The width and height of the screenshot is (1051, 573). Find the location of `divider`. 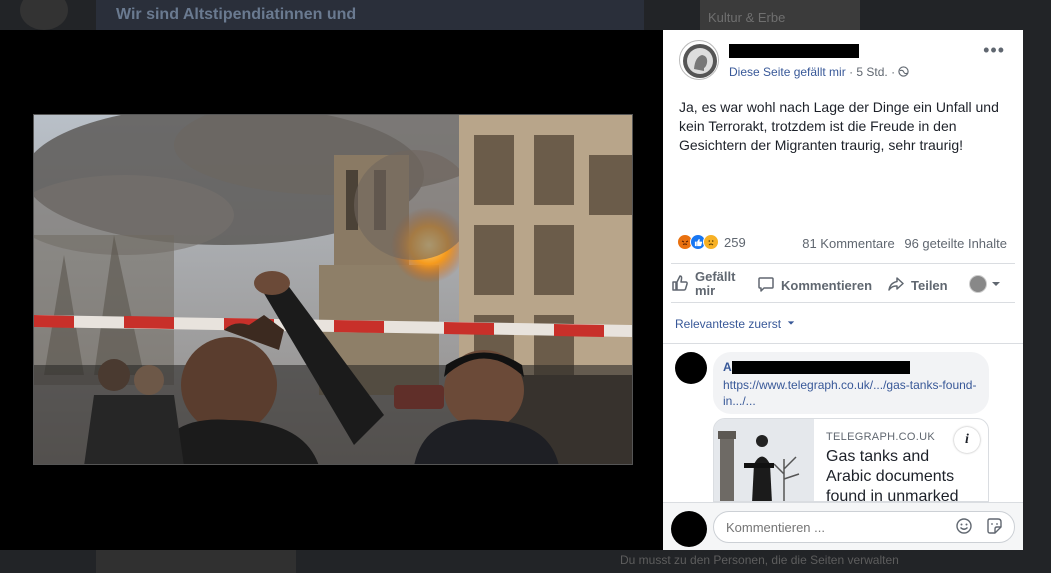

divider is located at coordinates (843, 343).